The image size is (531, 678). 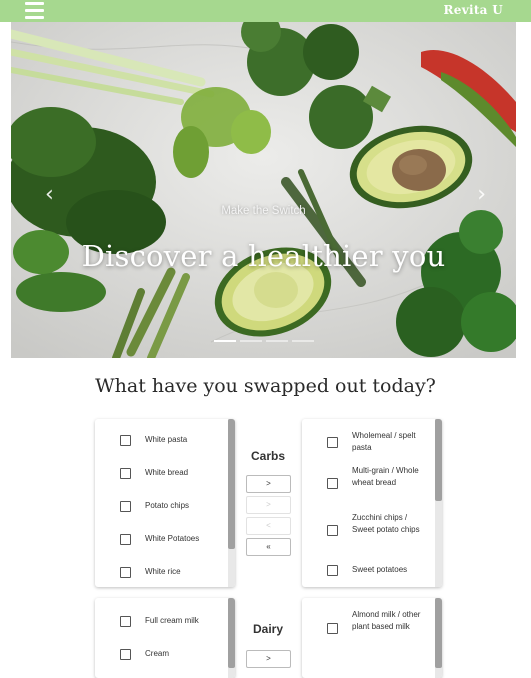 What do you see at coordinates (125, 473) in the screenshot?
I see `checkbox-white-bread` at bounding box center [125, 473].